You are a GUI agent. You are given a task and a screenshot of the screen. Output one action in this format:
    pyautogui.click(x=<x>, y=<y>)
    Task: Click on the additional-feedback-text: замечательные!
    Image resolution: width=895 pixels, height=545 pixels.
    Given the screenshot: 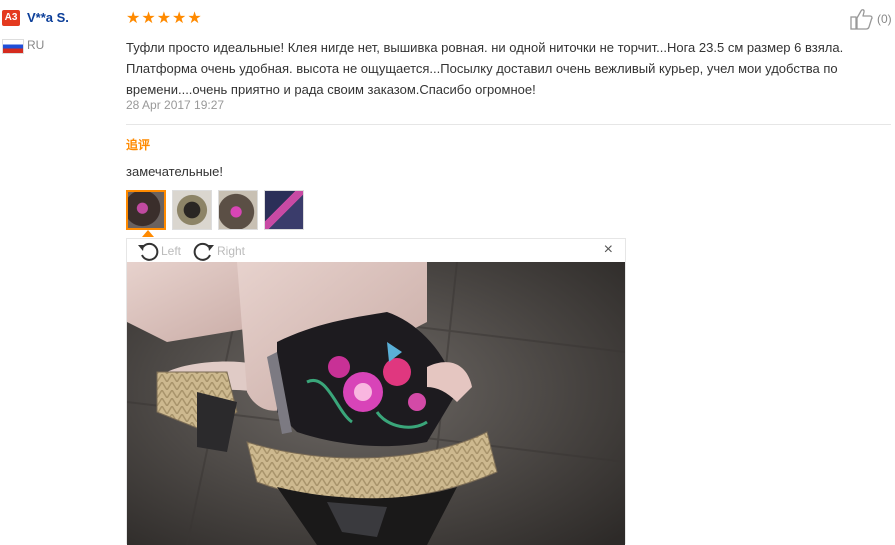 What is the action you would take?
    pyautogui.click(x=174, y=171)
    